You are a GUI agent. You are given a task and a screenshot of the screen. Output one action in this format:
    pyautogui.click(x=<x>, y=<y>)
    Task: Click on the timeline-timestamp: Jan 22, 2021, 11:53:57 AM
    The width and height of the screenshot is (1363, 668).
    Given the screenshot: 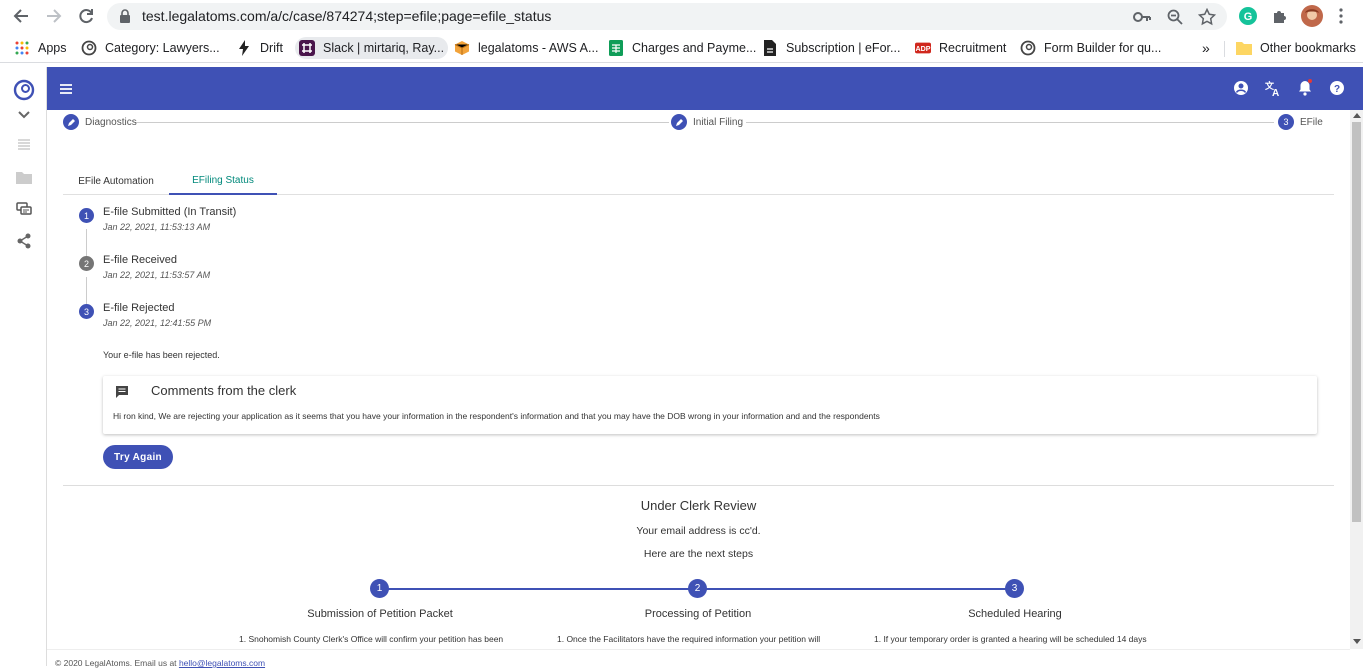 What is the action you would take?
    pyautogui.click(x=157, y=275)
    